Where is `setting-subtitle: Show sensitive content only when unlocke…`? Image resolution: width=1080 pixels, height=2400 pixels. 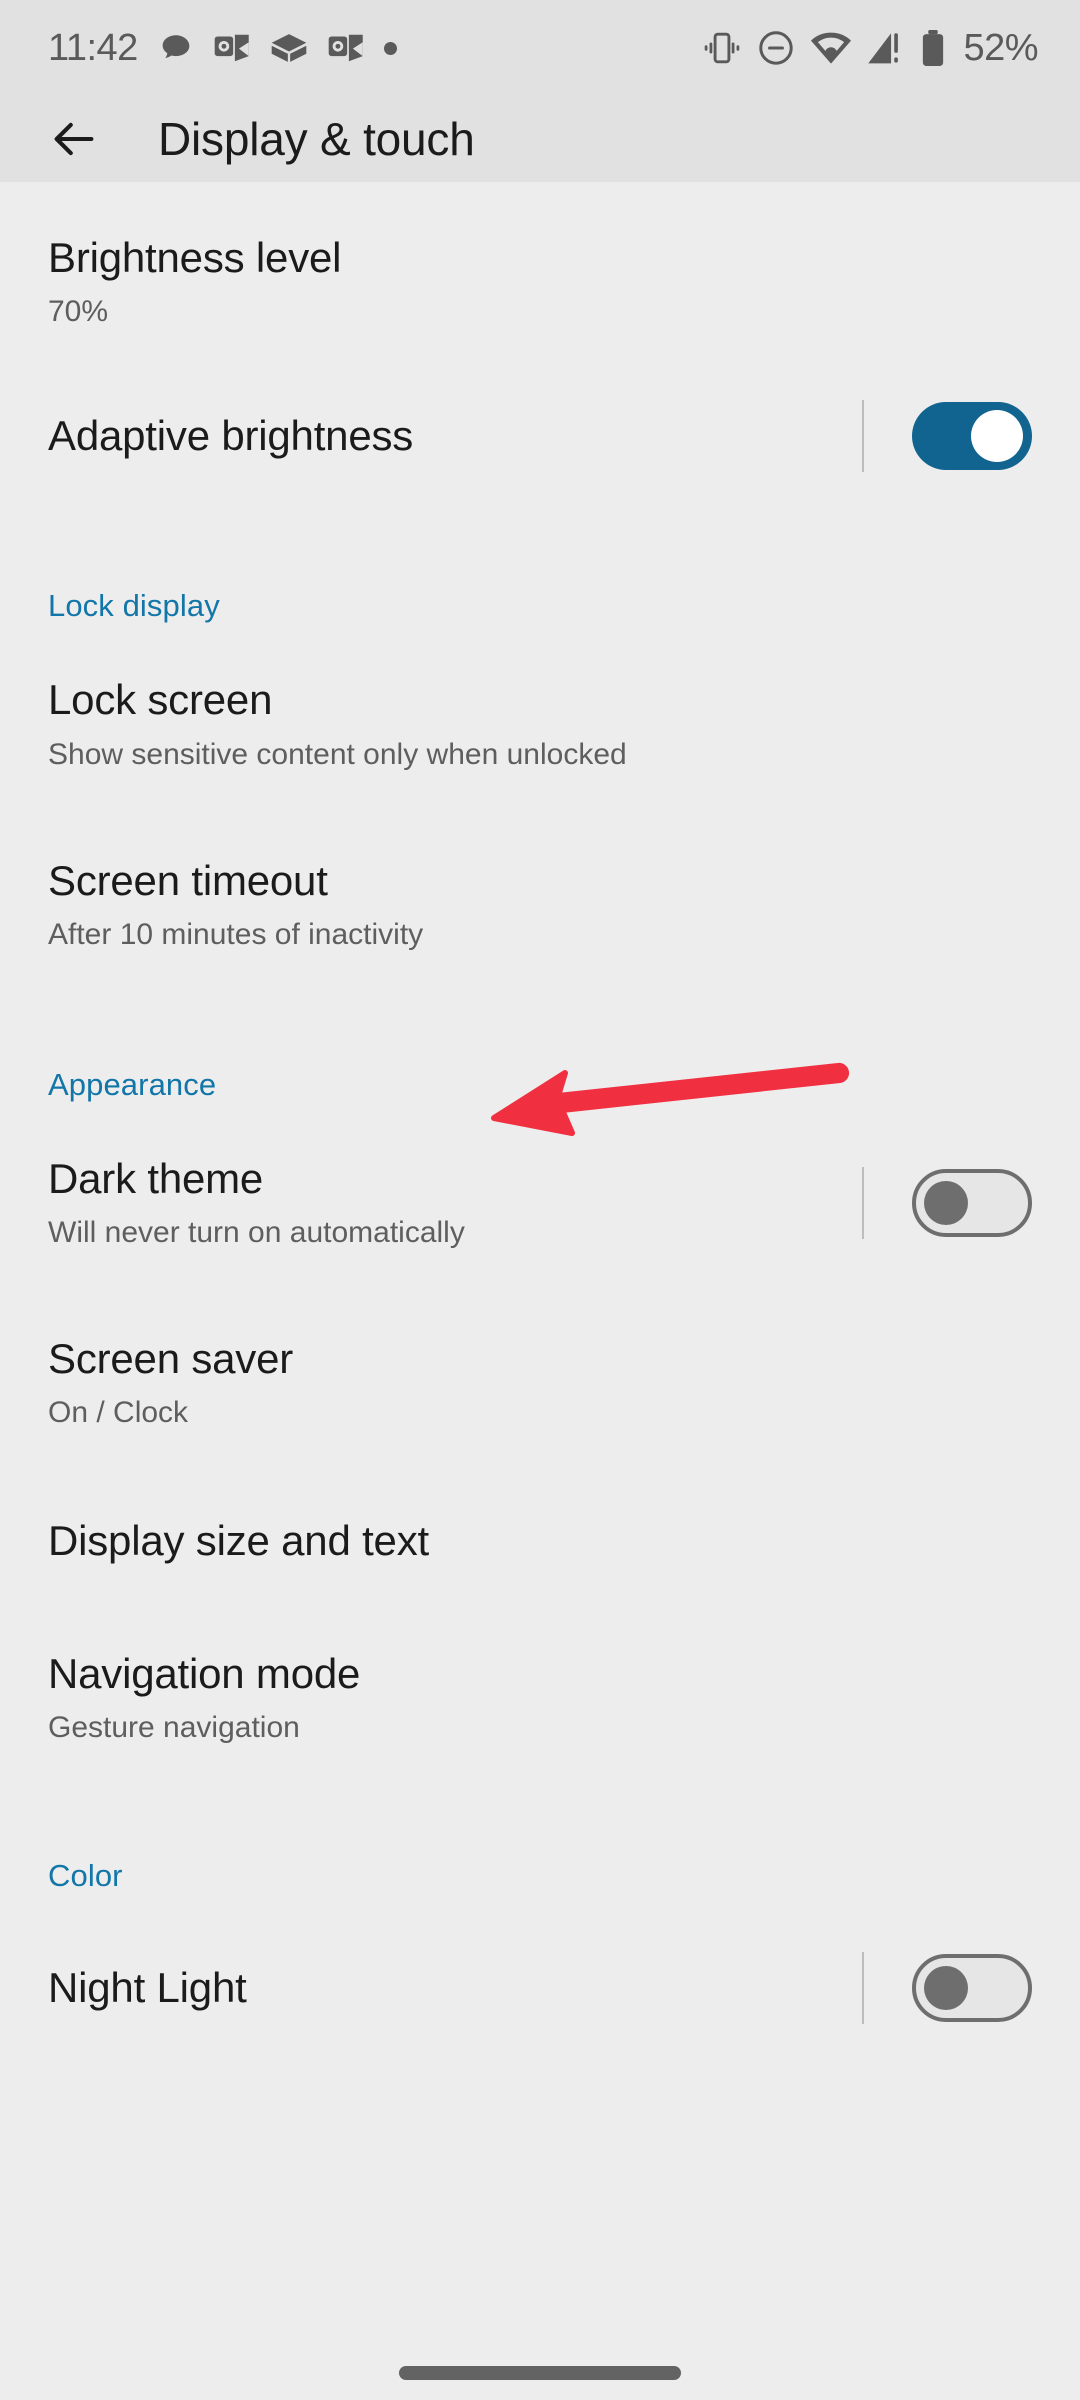 setting-subtitle: Show sensitive content only when unlocke… is located at coordinates (337, 754).